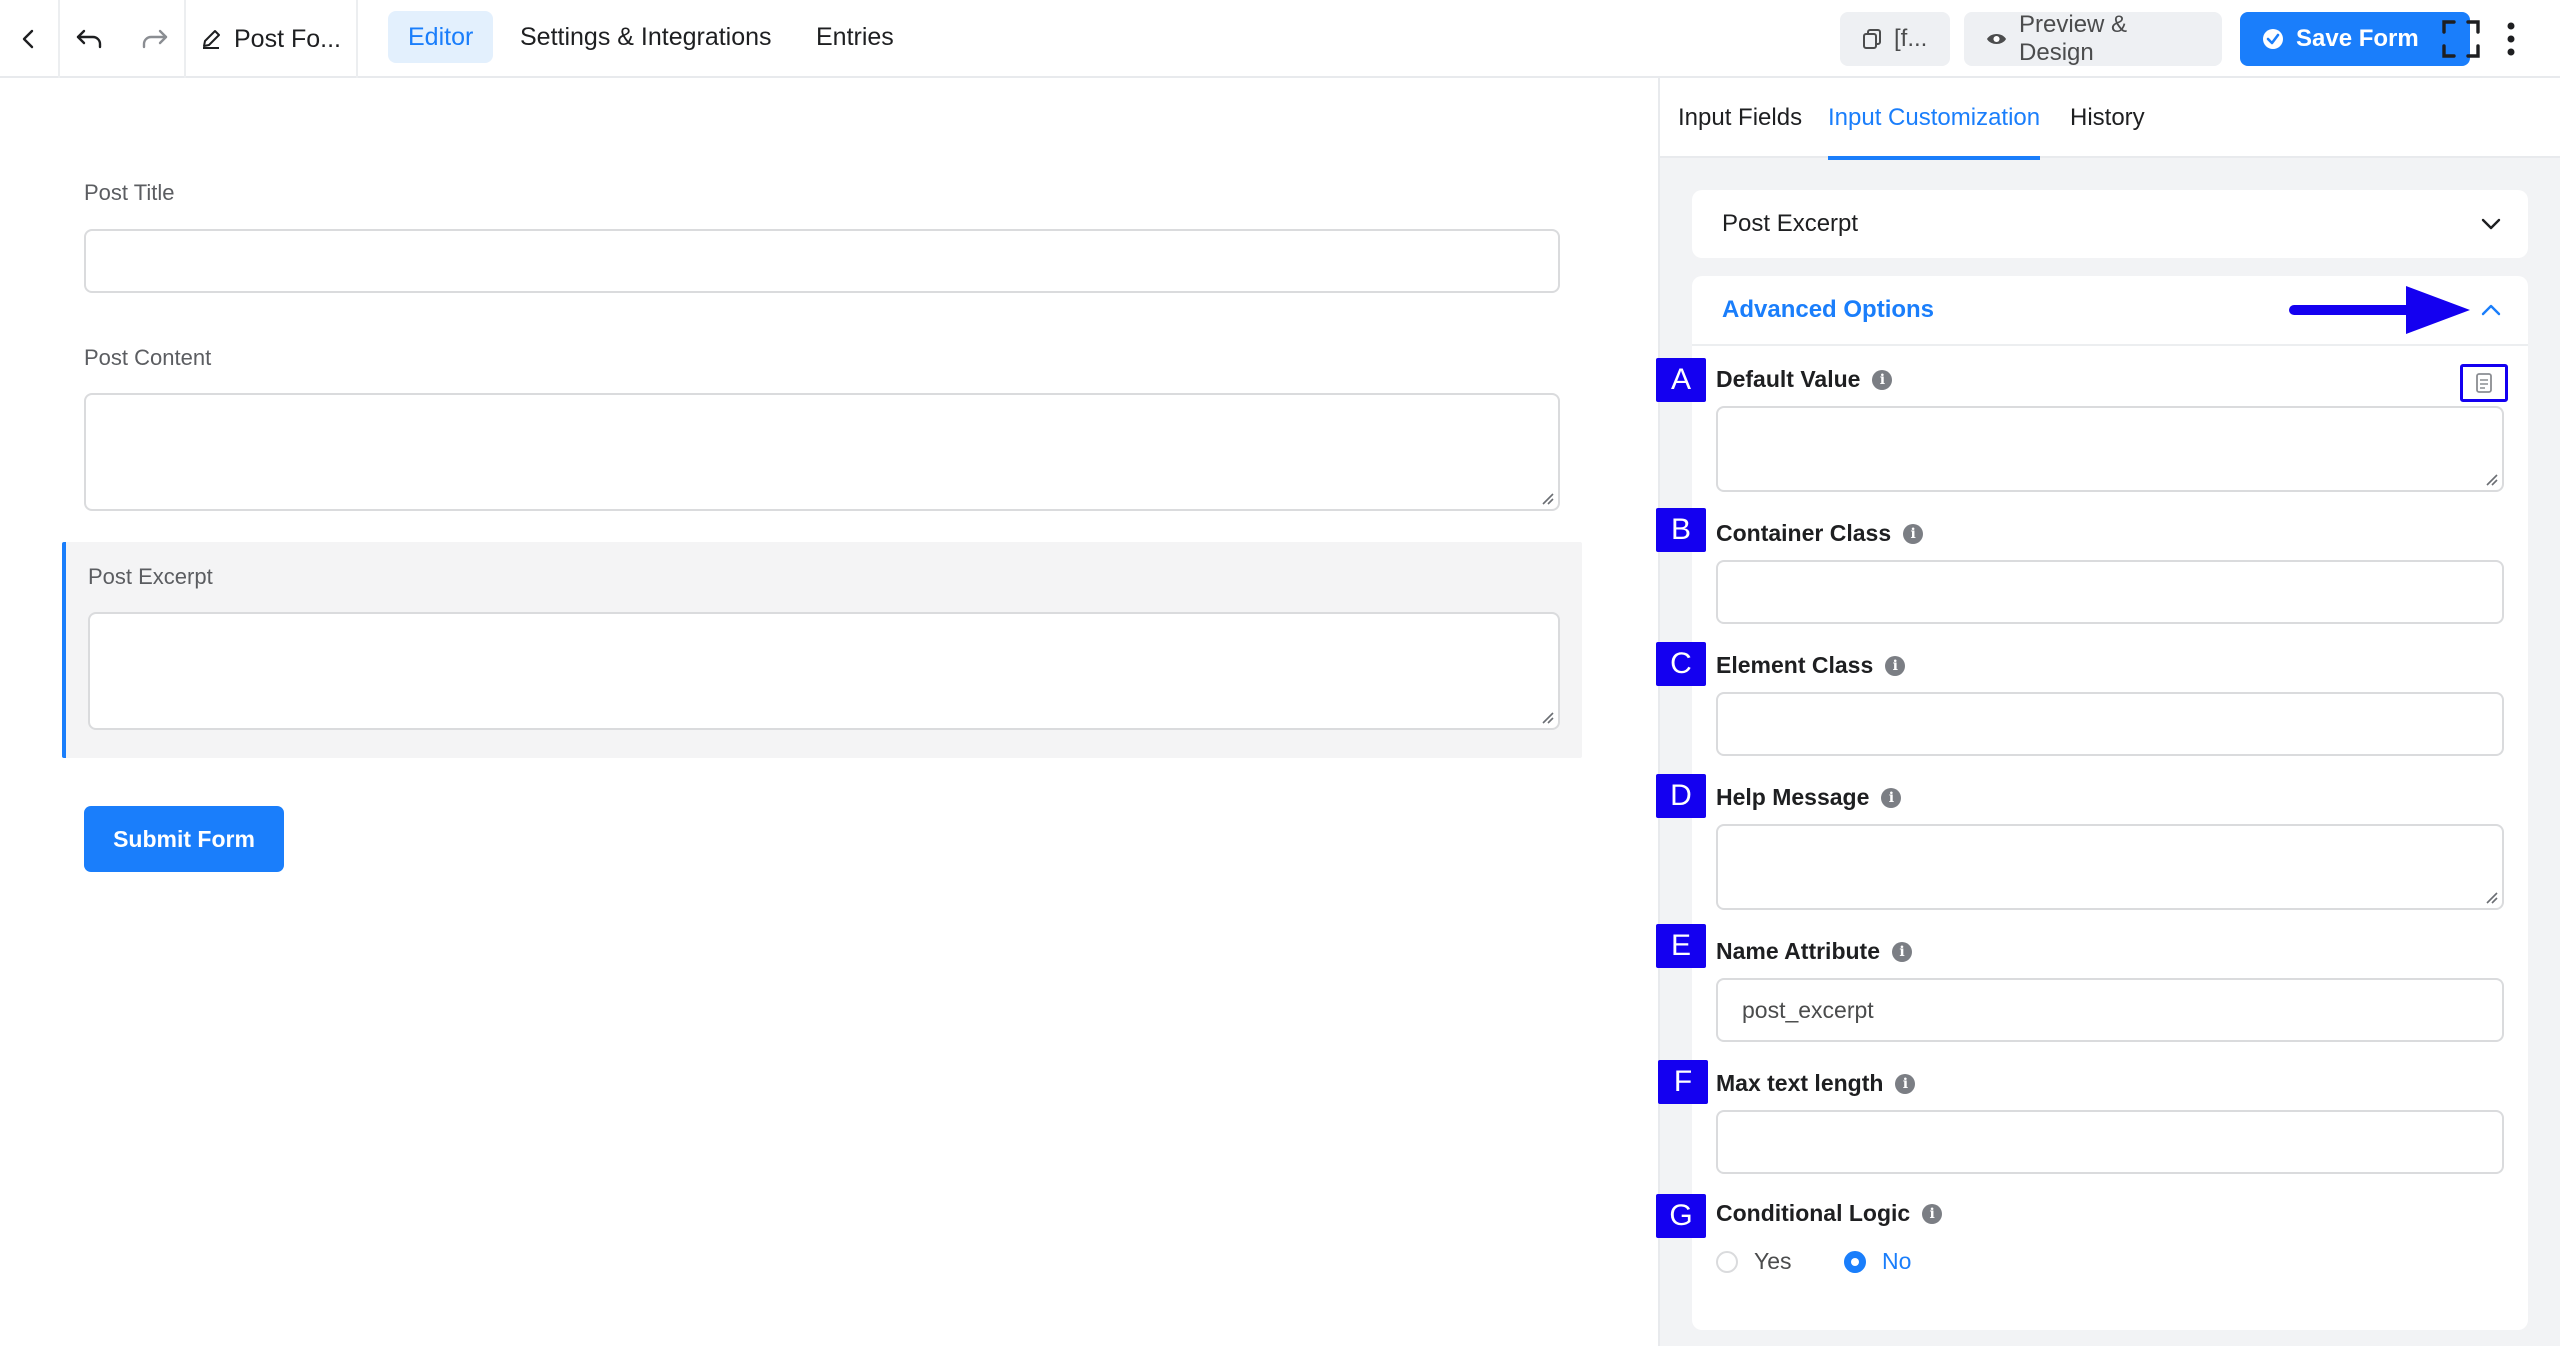  What do you see at coordinates (2110, 1010) in the screenshot?
I see `name-attribute-input: post_excerpt` at bounding box center [2110, 1010].